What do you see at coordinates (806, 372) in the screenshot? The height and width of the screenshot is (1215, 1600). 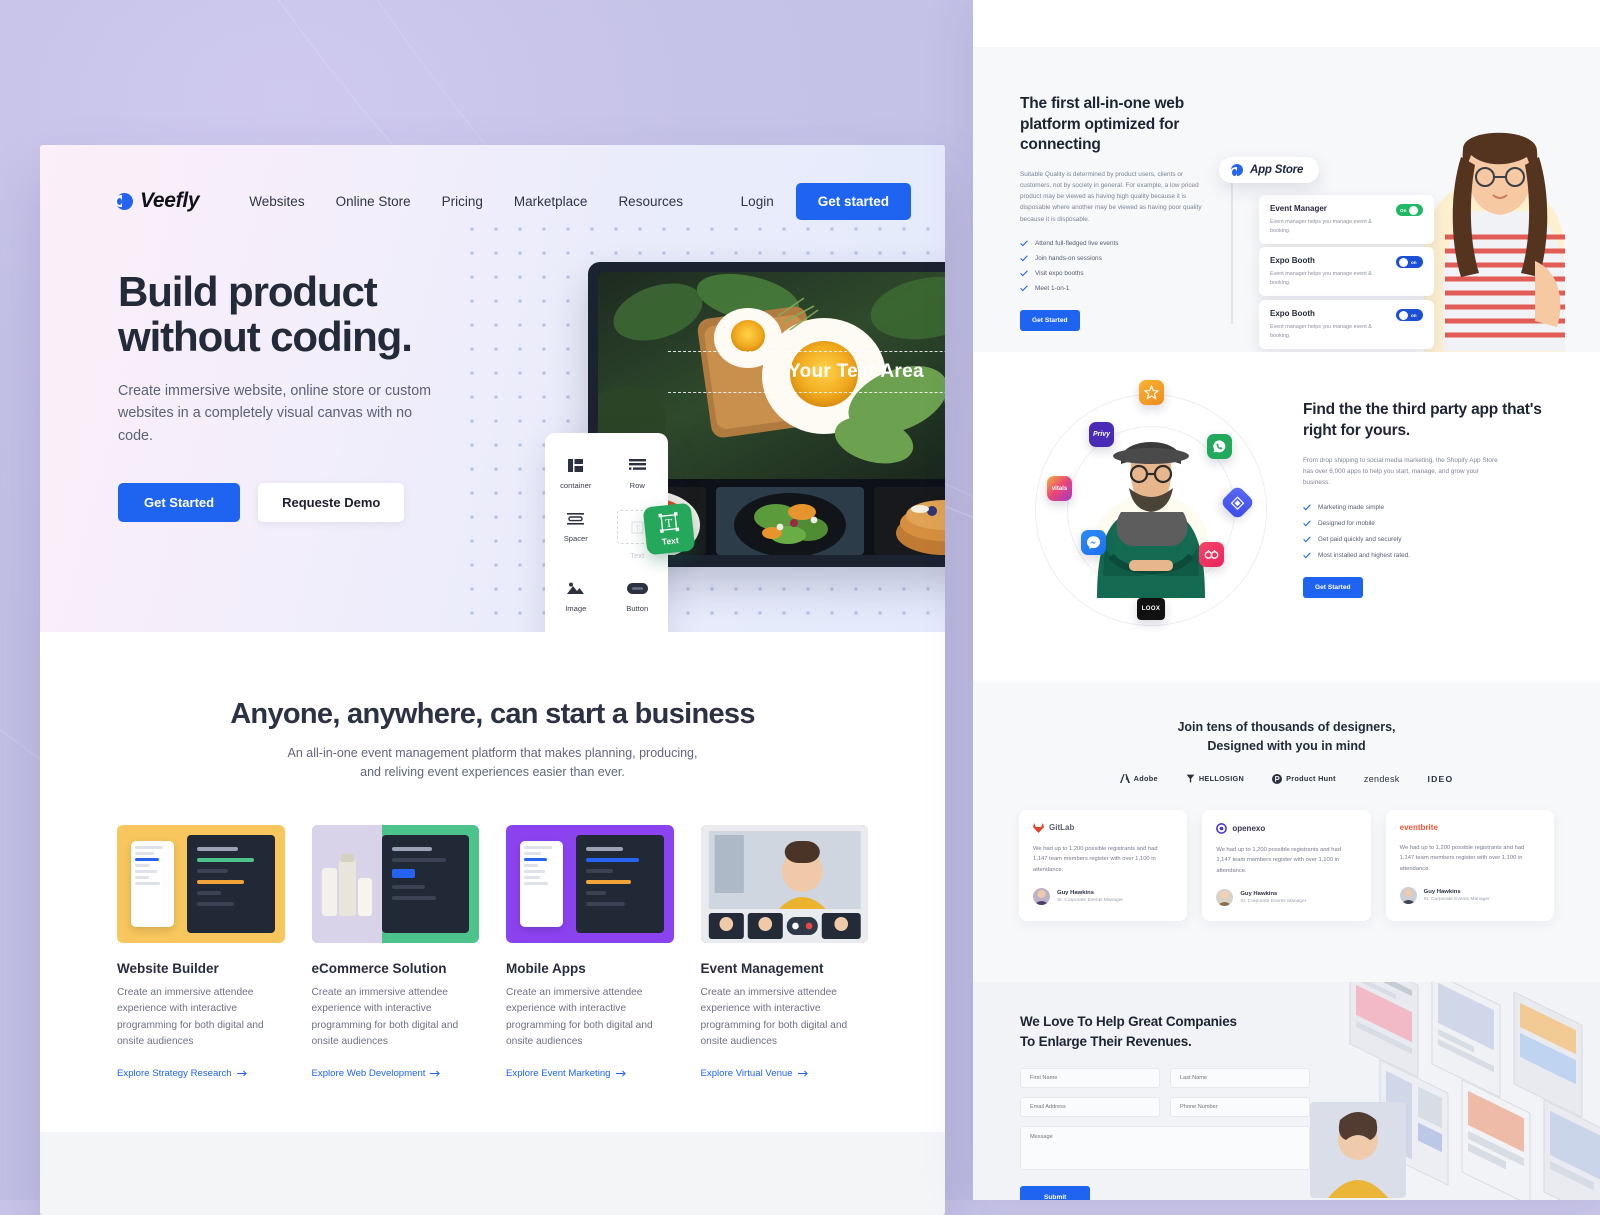 I see `text-area-selection: Your Text Area` at bounding box center [806, 372].